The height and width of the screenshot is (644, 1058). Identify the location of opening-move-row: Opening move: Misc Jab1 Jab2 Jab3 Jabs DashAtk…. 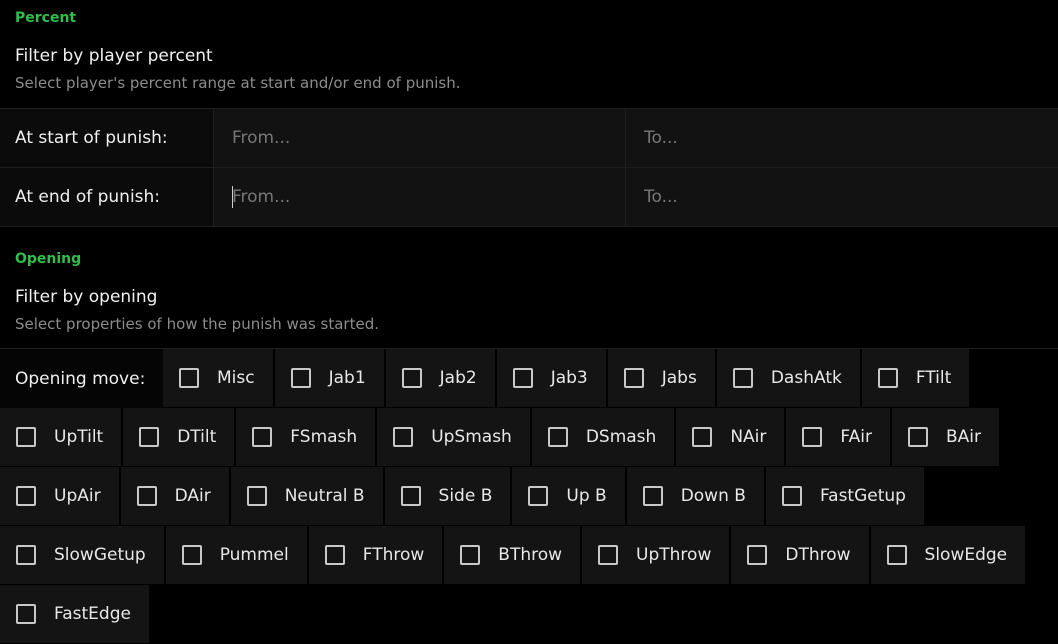
(529, 378).